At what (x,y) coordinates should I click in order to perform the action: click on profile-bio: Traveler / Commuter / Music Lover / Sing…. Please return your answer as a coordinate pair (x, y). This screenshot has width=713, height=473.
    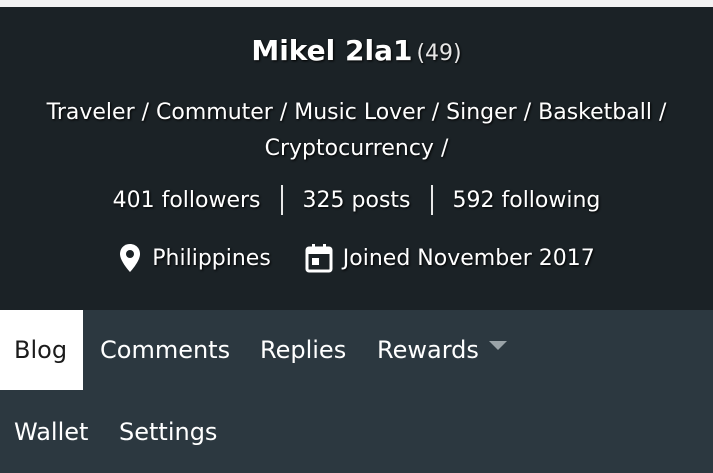
    Looking at the image, I should click on (356, 131).